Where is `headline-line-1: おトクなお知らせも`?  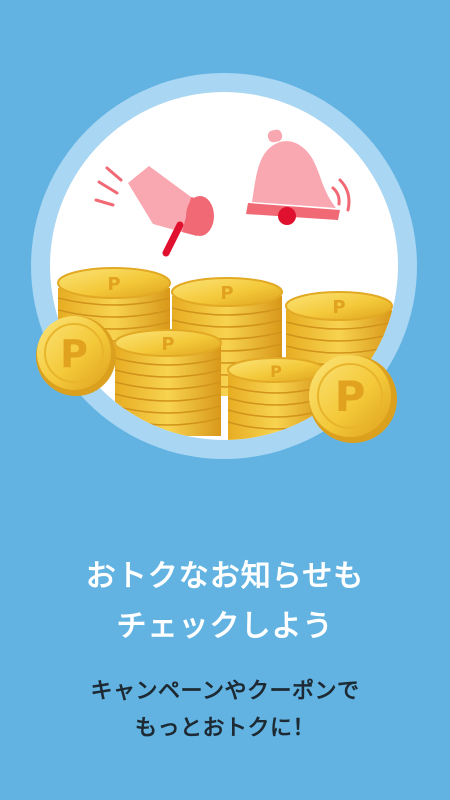 headline-line-1: おトクなお知らせも is located at coordinates (225, 576).